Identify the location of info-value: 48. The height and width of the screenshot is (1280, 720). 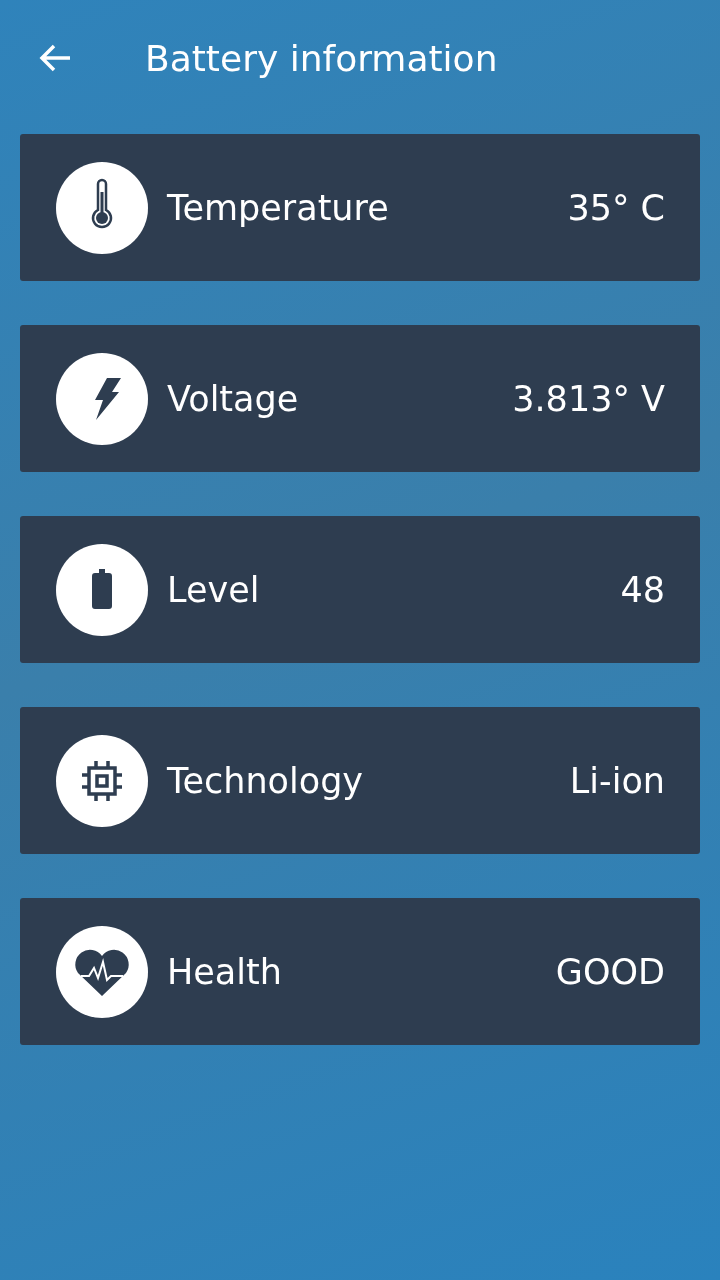
(642, 589).